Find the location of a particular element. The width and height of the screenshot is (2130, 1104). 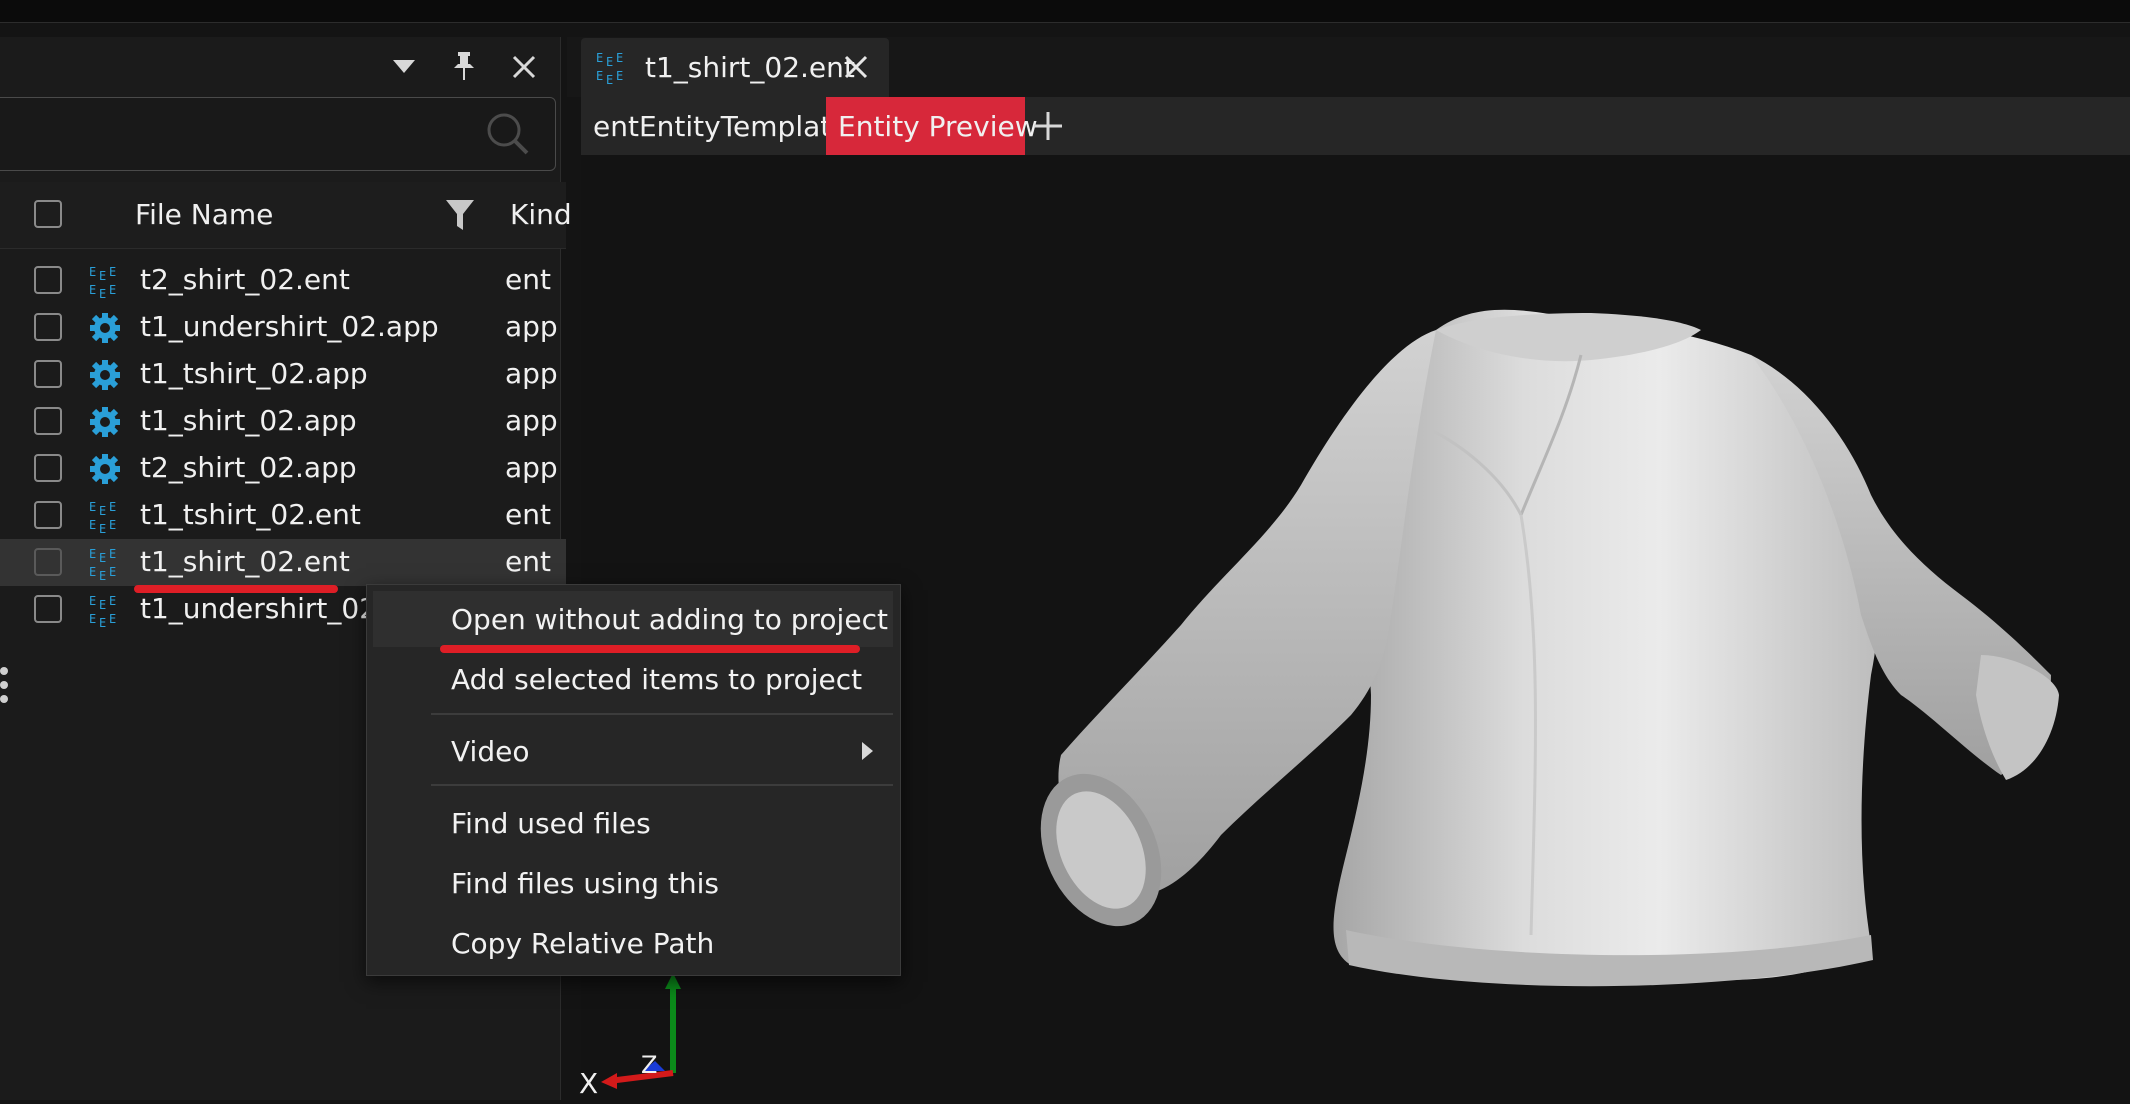

axis-gizmo: X Z is located at coordinates (633, 1032).